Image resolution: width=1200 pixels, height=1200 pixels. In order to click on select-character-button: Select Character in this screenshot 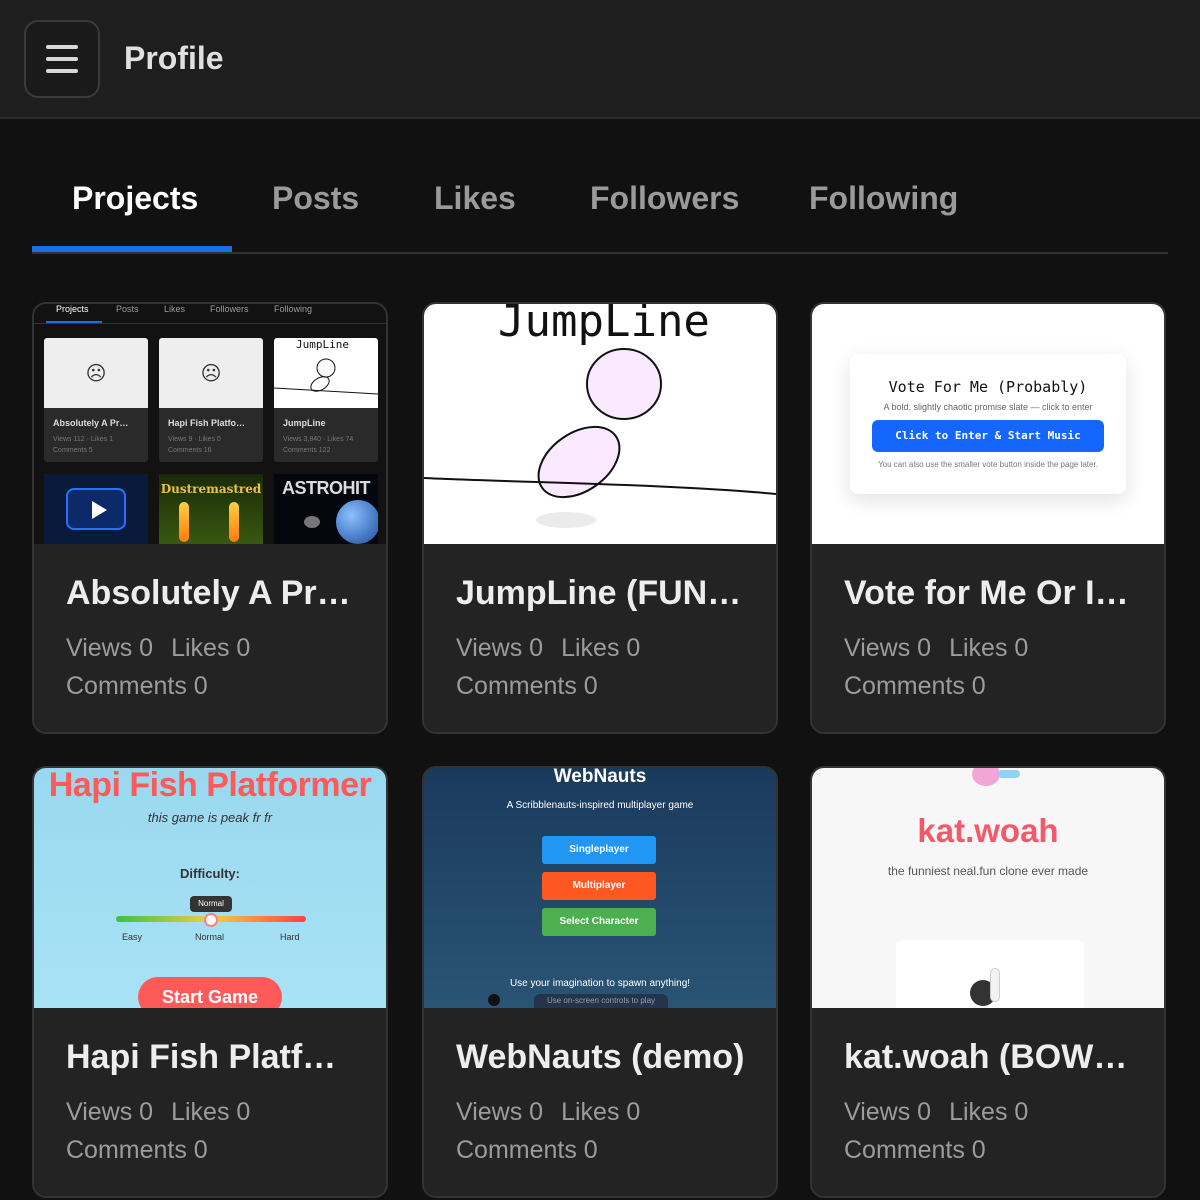, I will do `click(599, 922)`.